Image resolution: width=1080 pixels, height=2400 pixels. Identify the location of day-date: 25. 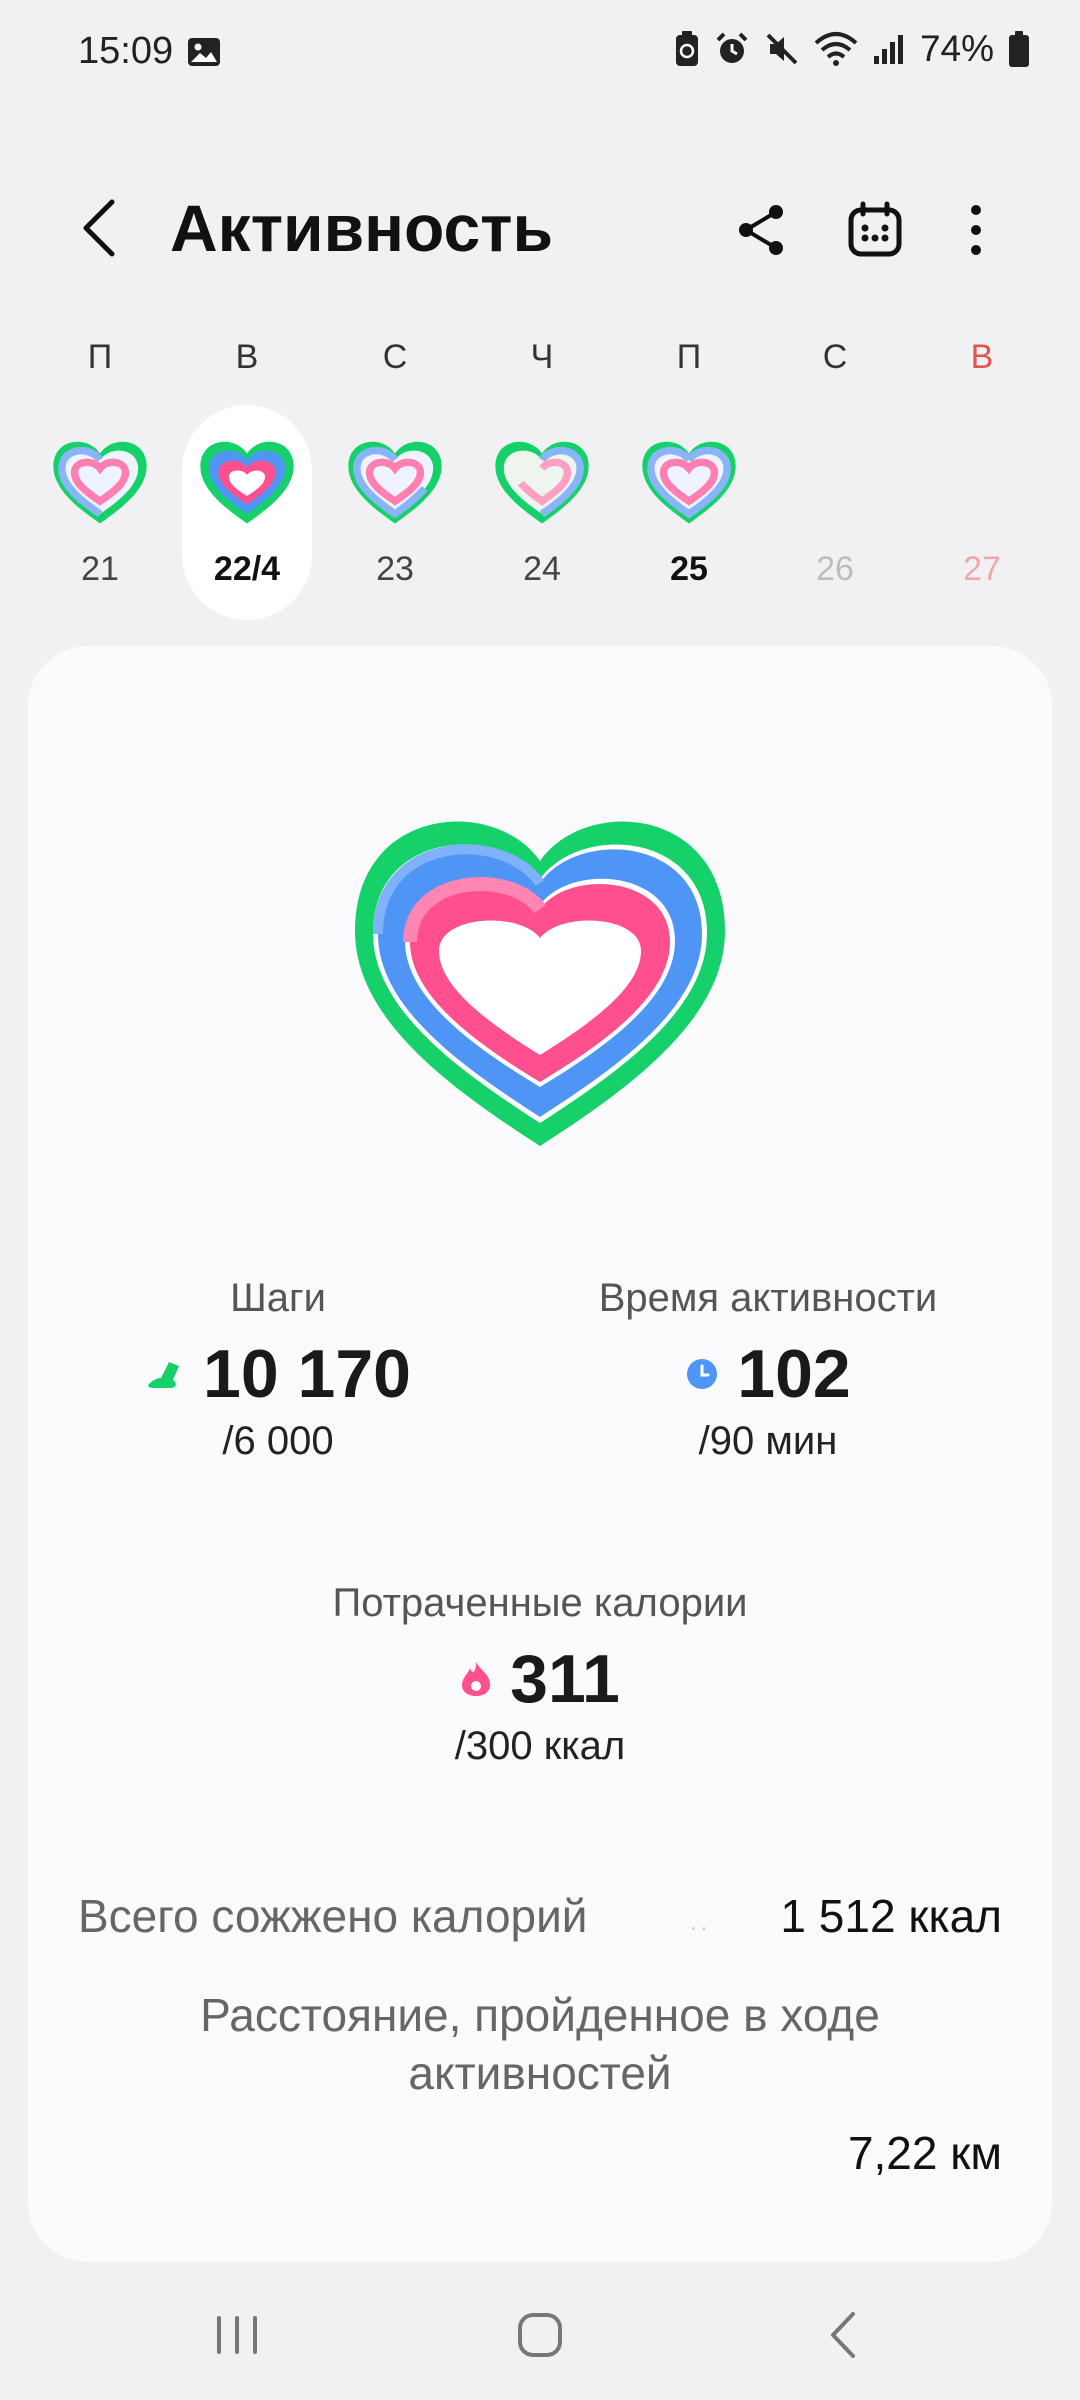
(689, 569).